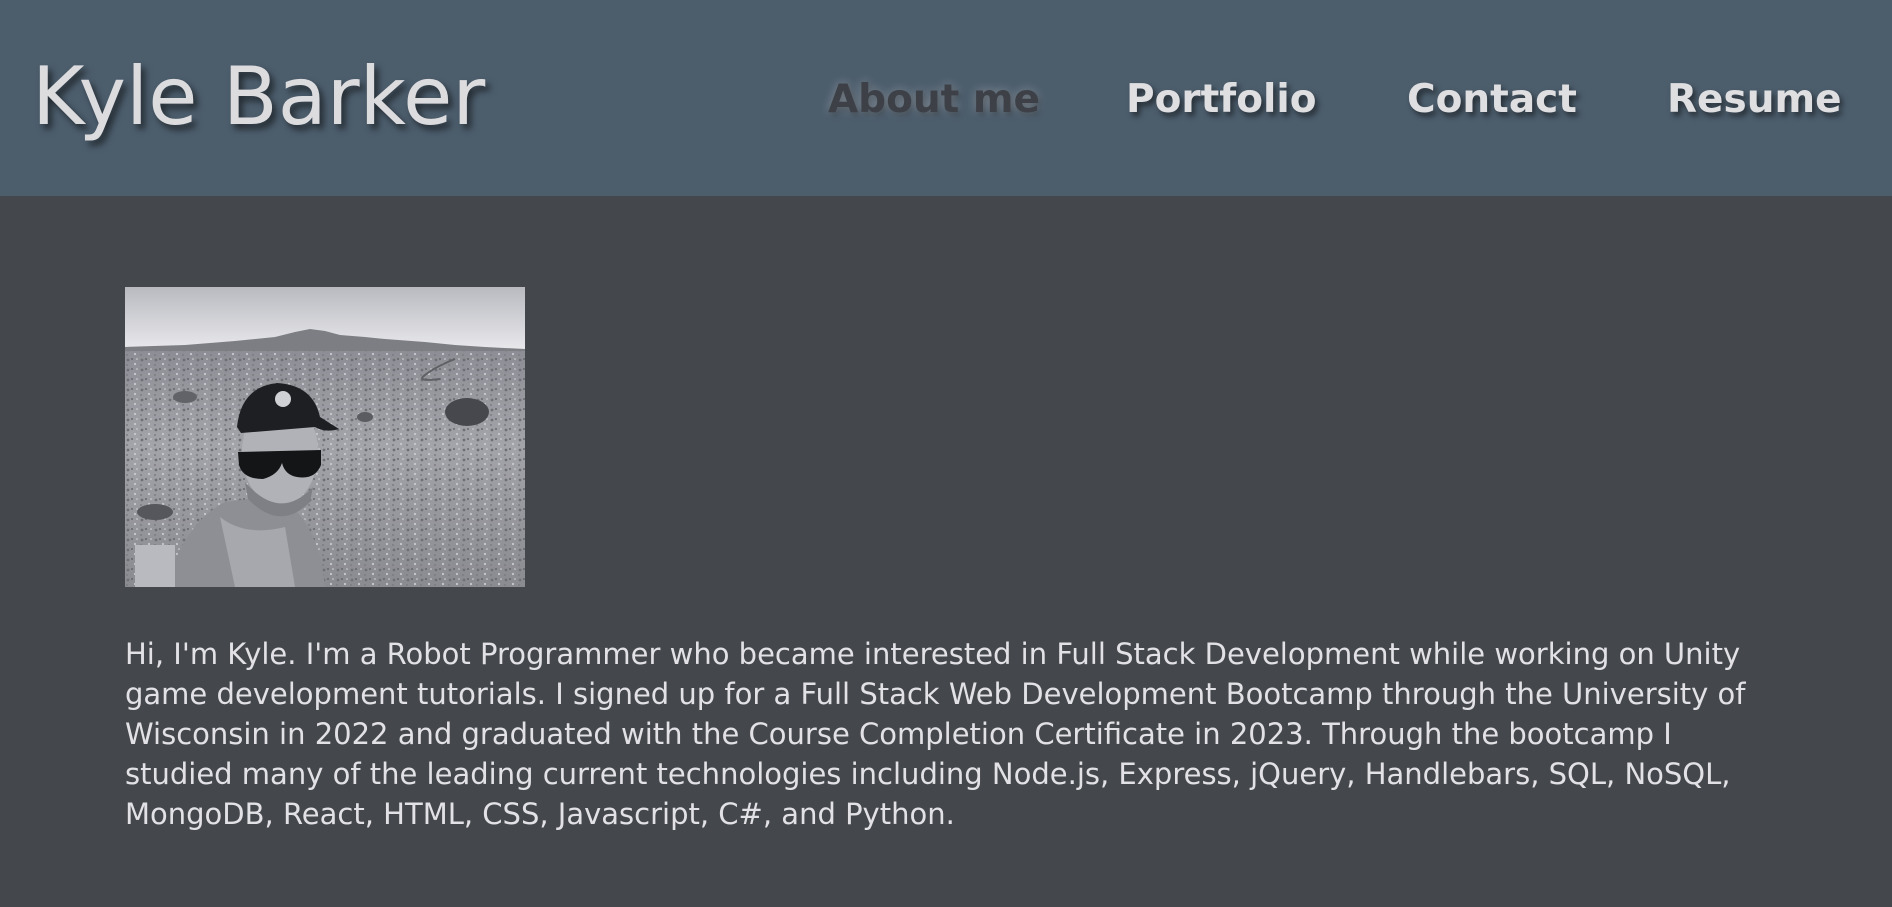 The image size is (1892, 907). What do you see at coordinates (934, 100) in the screenshot?
I see `nav-about-me: About me` at bounding box center [934, 100].